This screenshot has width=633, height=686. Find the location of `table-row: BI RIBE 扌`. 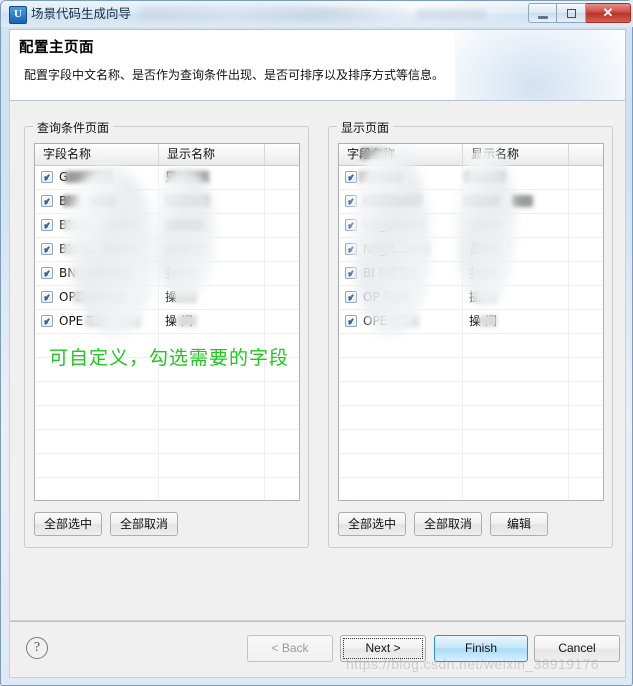

table-row: BI RIBE 扌 is located at coordinates (471, 274).